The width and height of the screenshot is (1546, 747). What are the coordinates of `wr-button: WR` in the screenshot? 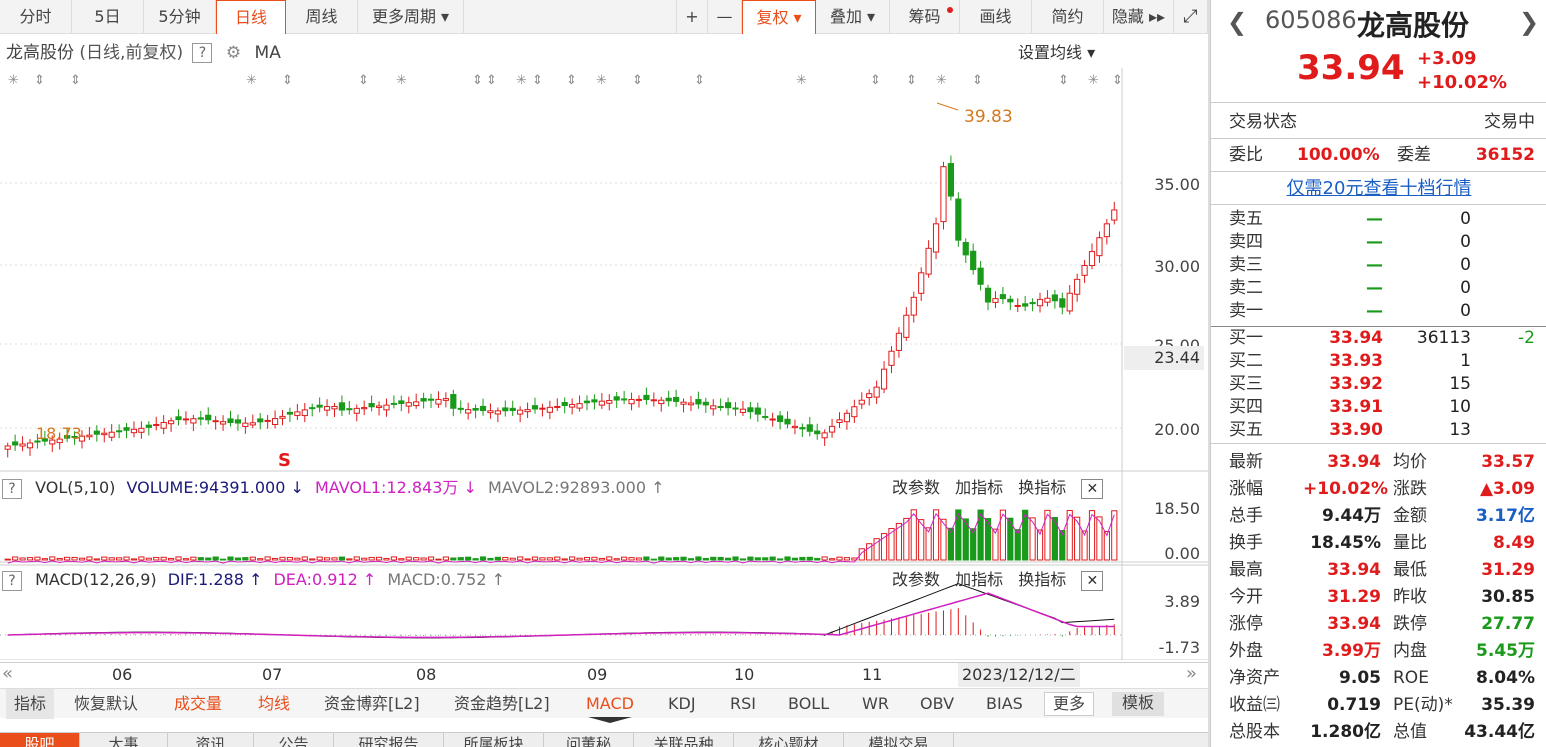 It's located at (875, 704).